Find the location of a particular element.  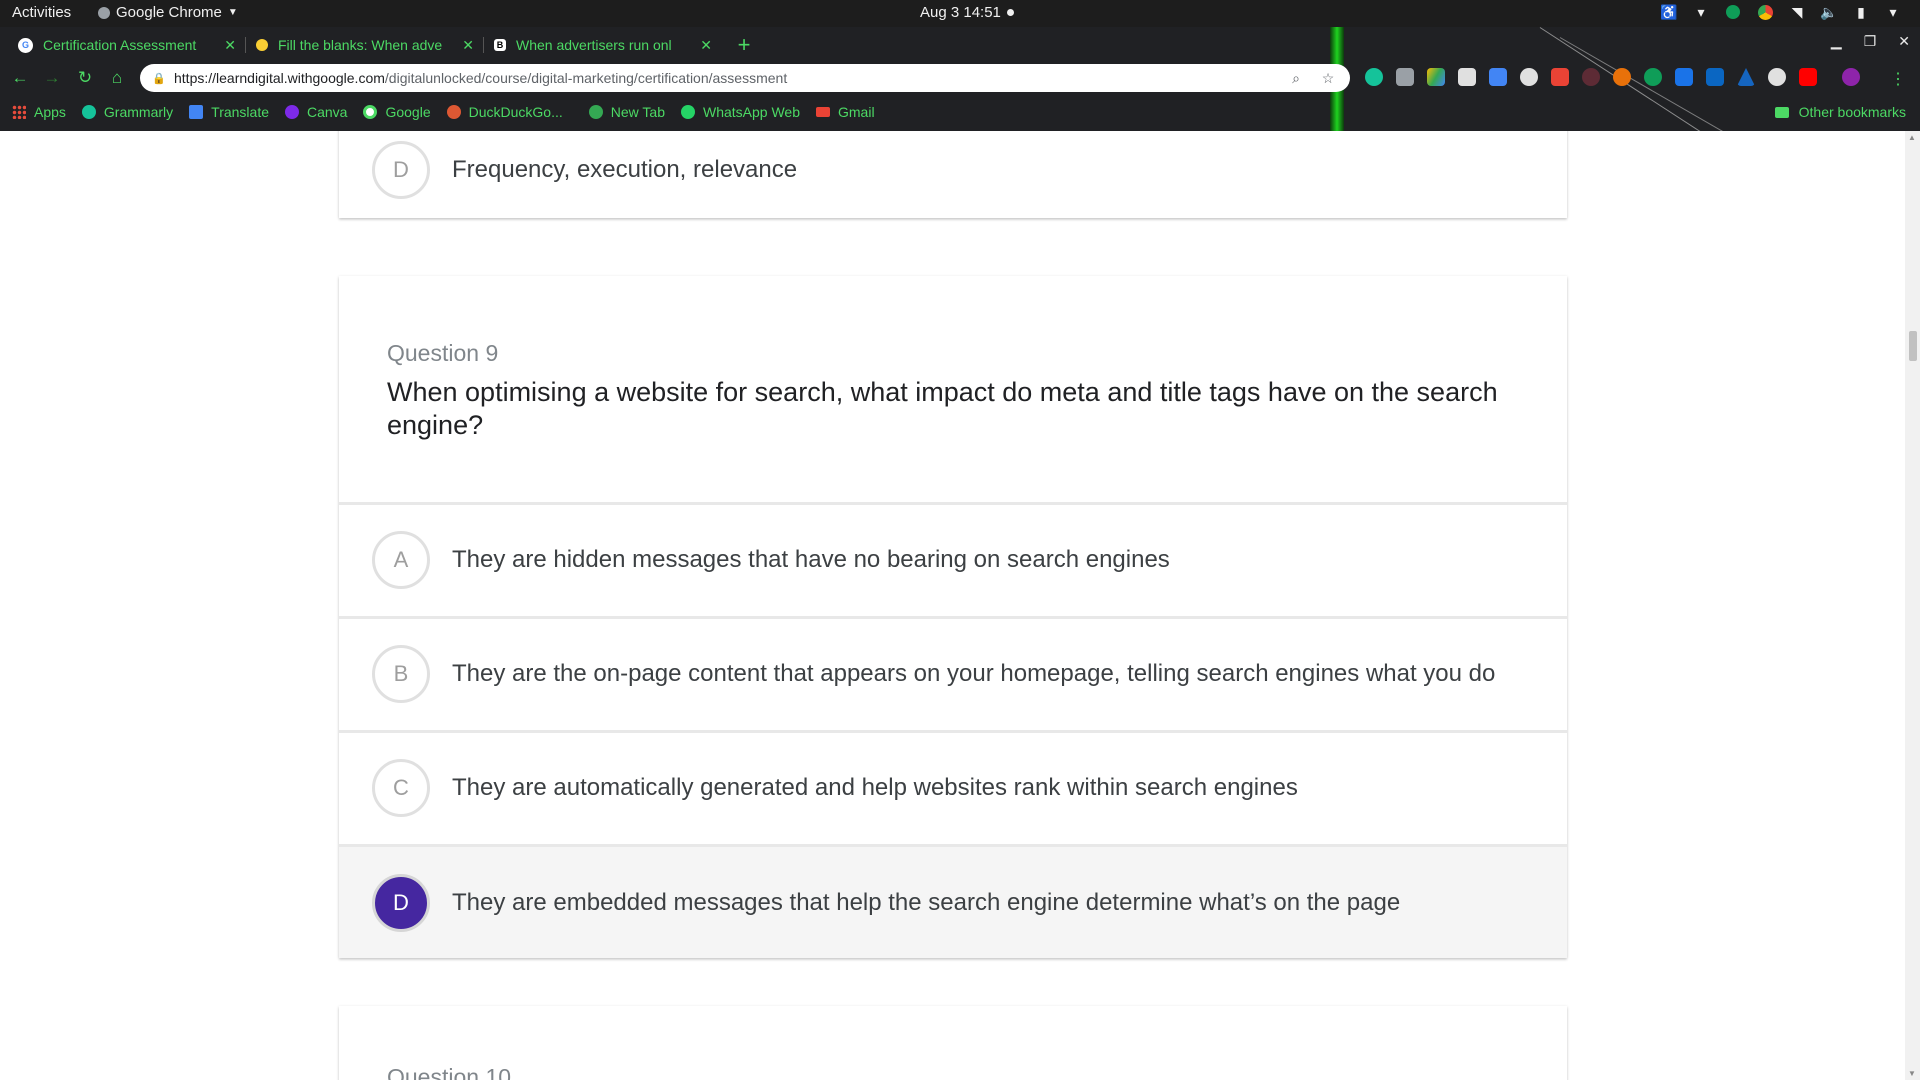

activities-button: Activities is located at coordinates (41, 12).